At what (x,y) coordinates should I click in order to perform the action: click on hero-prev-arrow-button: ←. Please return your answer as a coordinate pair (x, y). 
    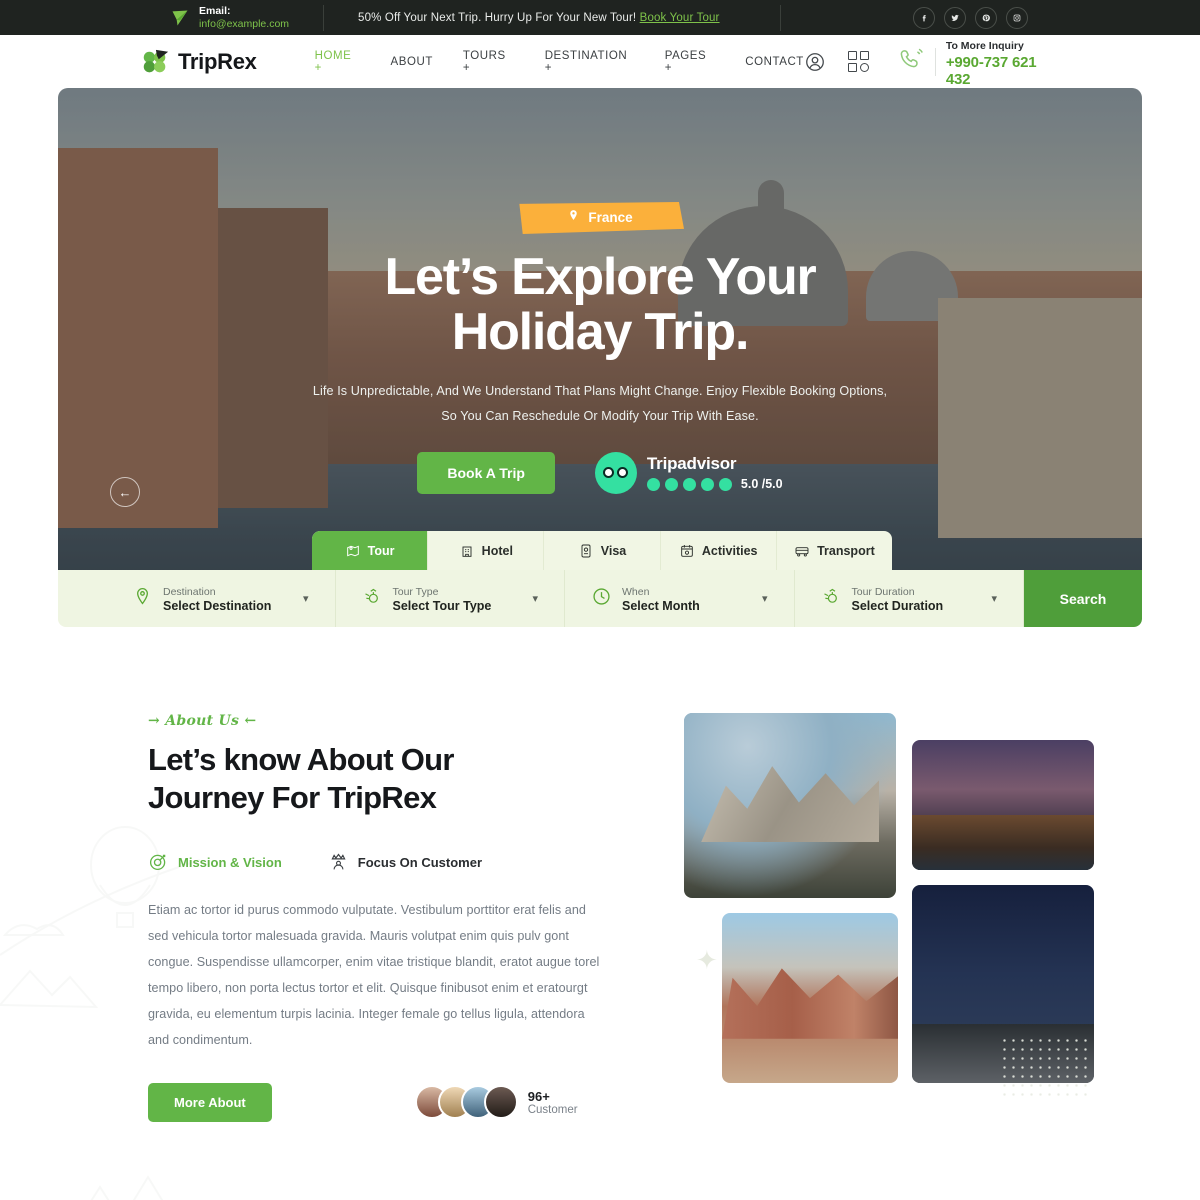
    Looking at the image, I should click on (125, 492).